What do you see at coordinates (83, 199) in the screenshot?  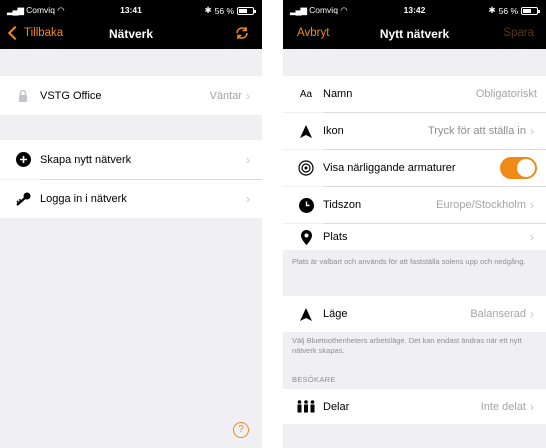 I see `login-network-label: Logga in i nätverk` at bounding box center [83, 199].